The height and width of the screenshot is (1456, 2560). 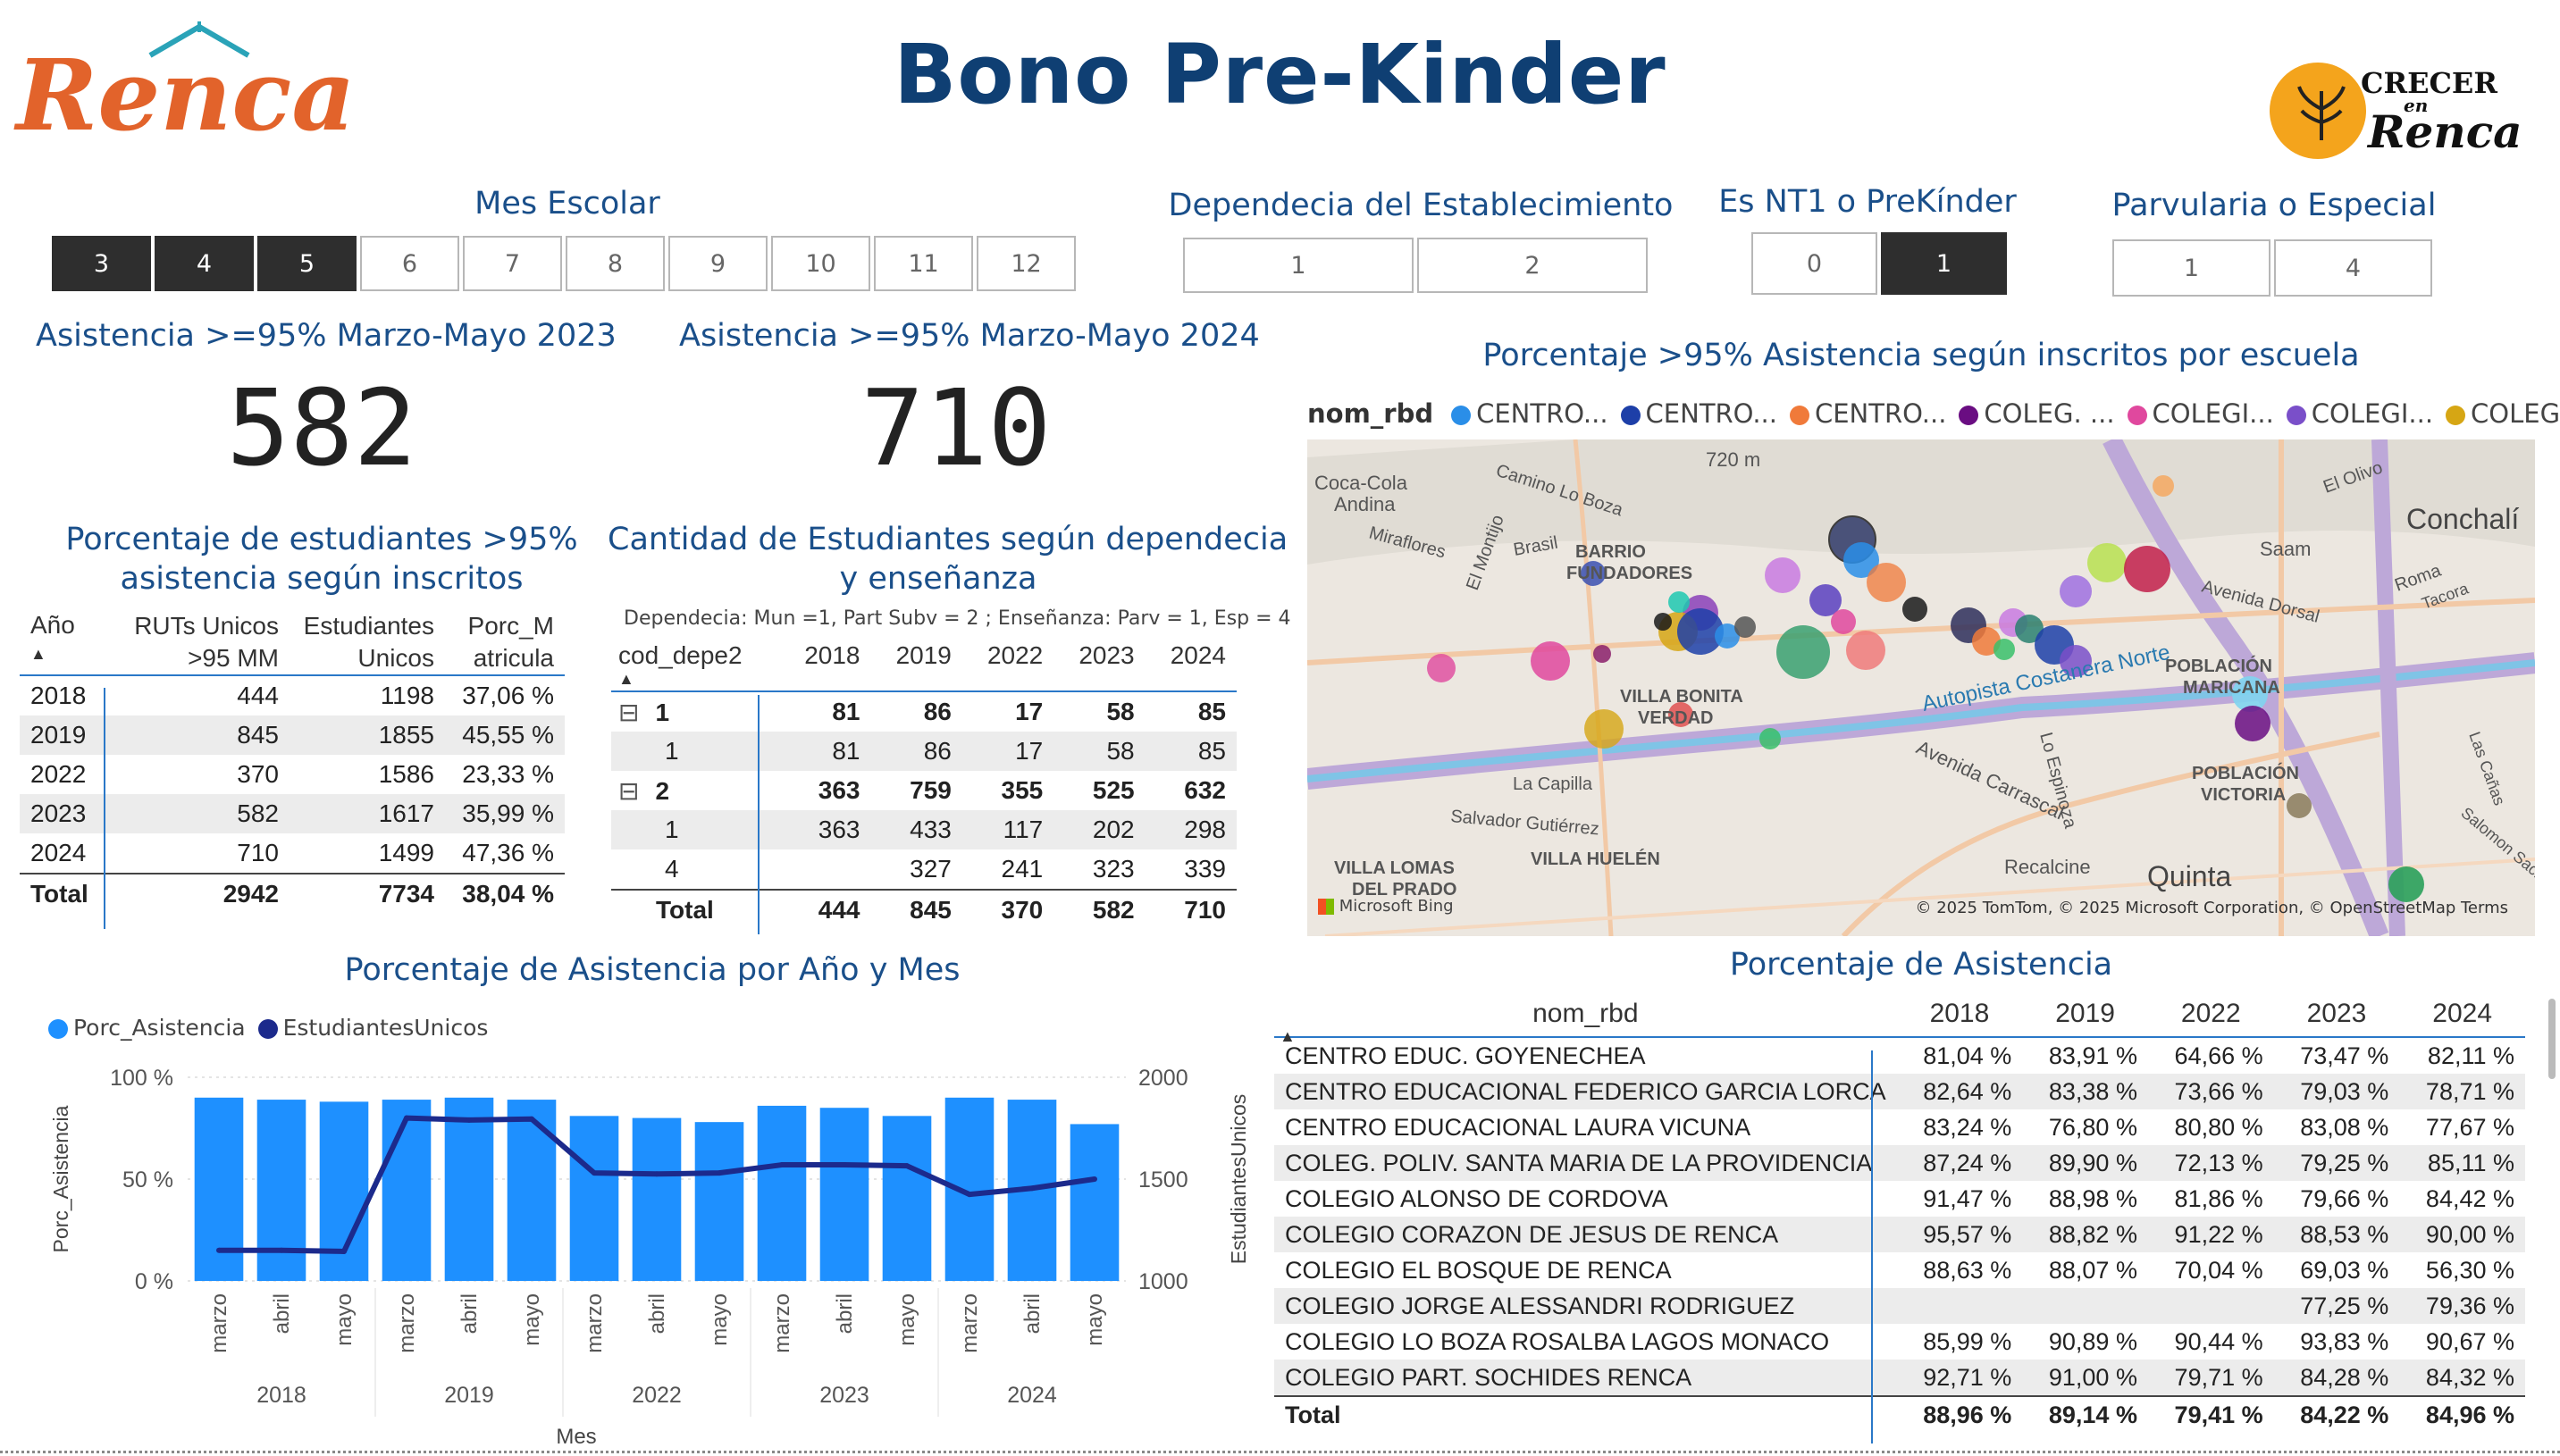 What do you see at coordinates (1298, 265) in the screenshot?
I see `slicer-dependencia-option: 1` at bounding box center [1298, 265].